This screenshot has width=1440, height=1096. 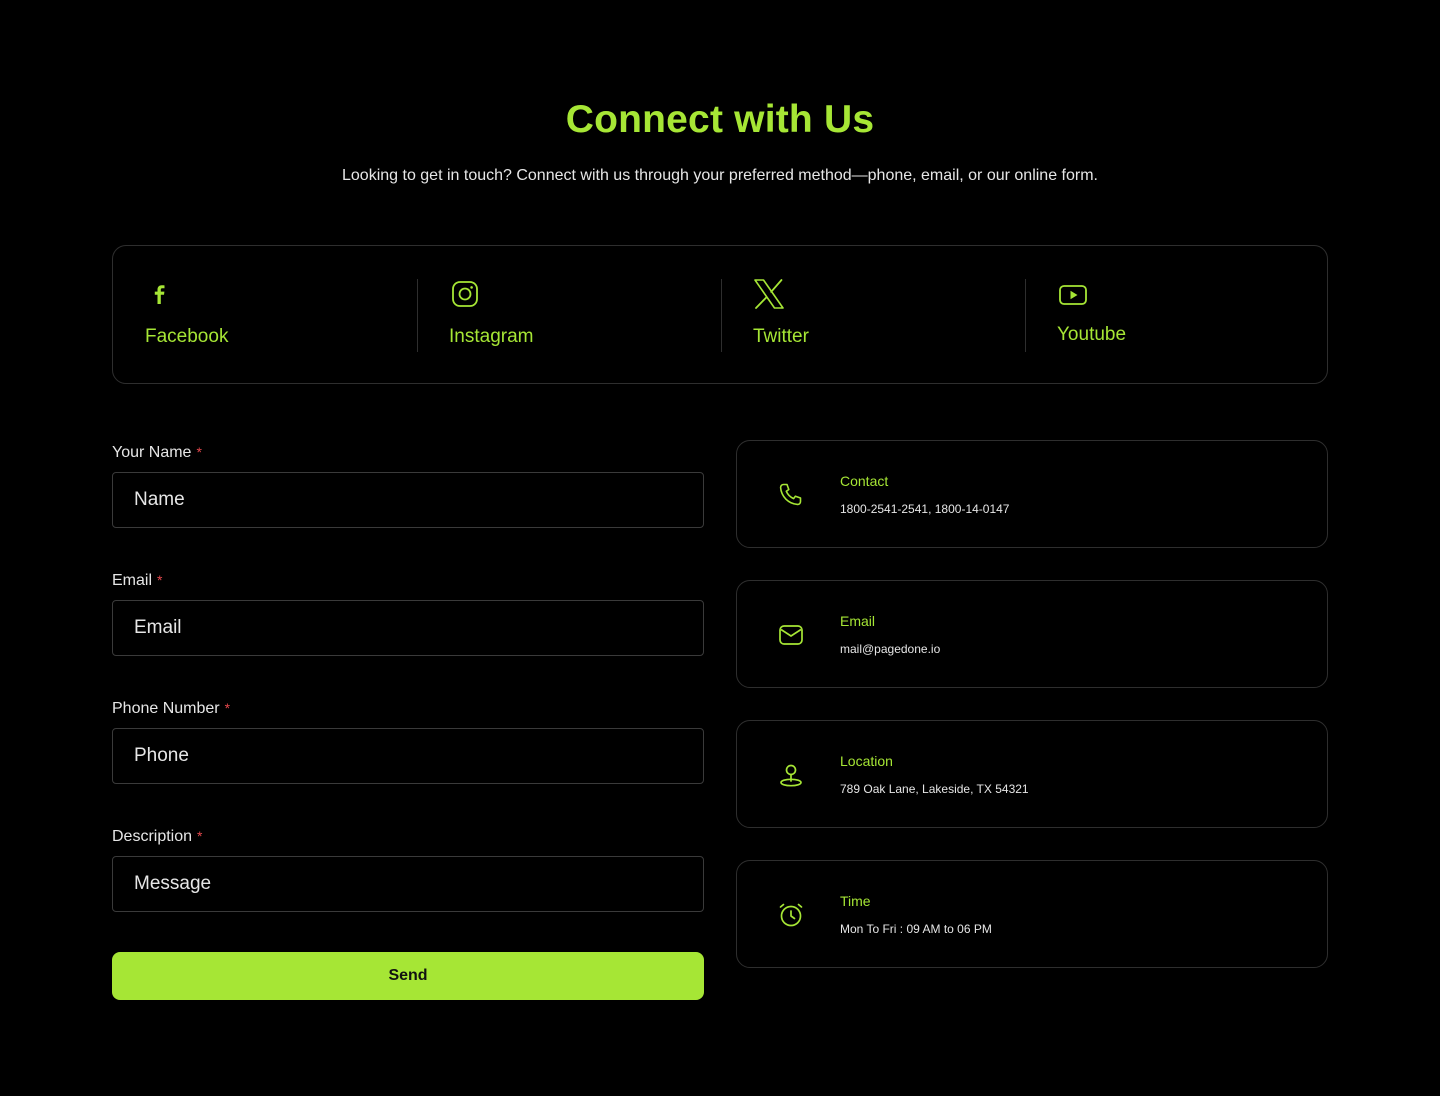 What do you see at coordinates (1092, 334) in the screenshot?
I see `social-label-youtube: Youtube` at bounding box center [1092, 334].